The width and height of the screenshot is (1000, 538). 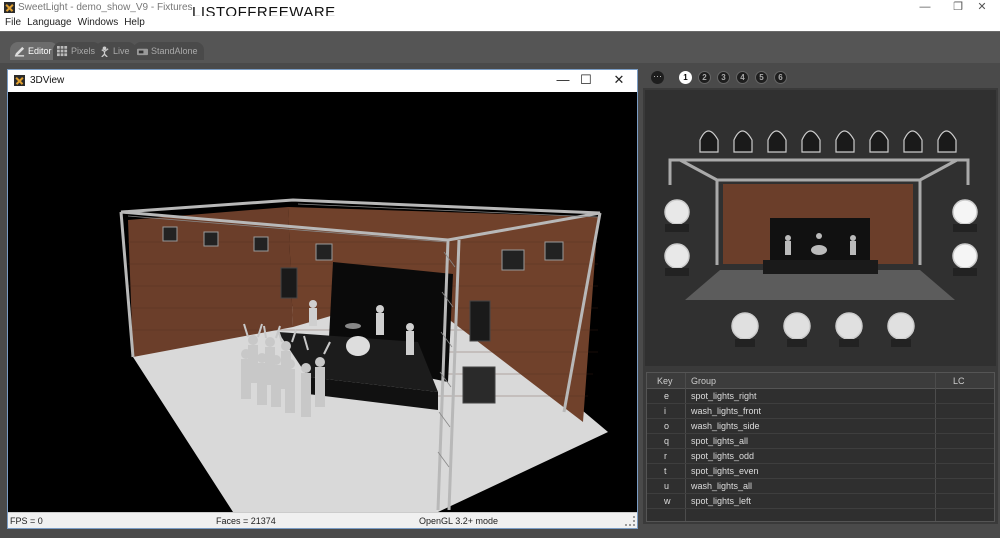 What do you see at coordinates (51, 23) in the screenshot?
I see `menu-language: Language` at bounding box center [51, 23].